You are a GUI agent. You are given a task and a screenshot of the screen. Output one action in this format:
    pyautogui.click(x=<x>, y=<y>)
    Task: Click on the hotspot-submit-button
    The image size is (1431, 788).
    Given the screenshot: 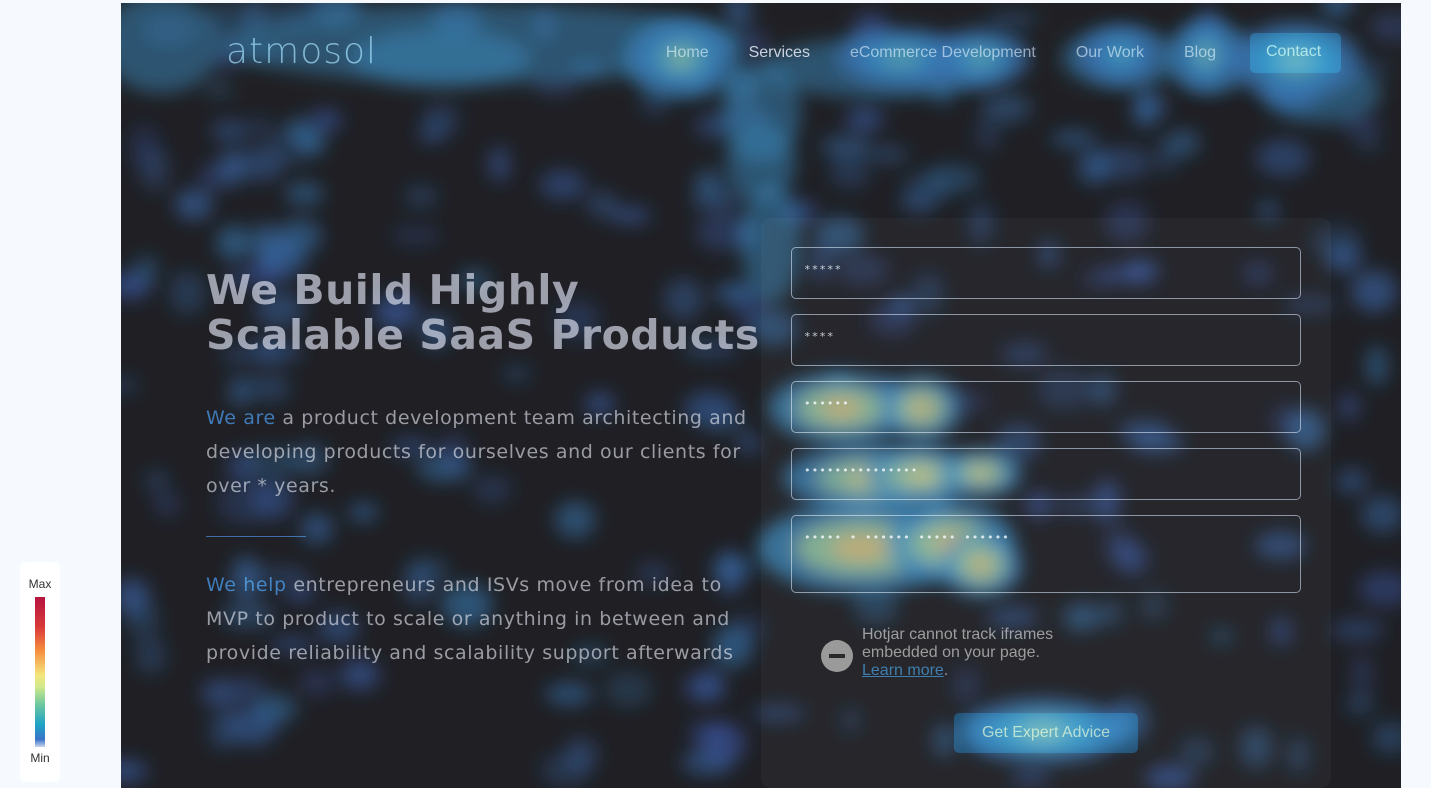 What is the action you would take?
    pyautogui.click(x=1043, y=731)
    